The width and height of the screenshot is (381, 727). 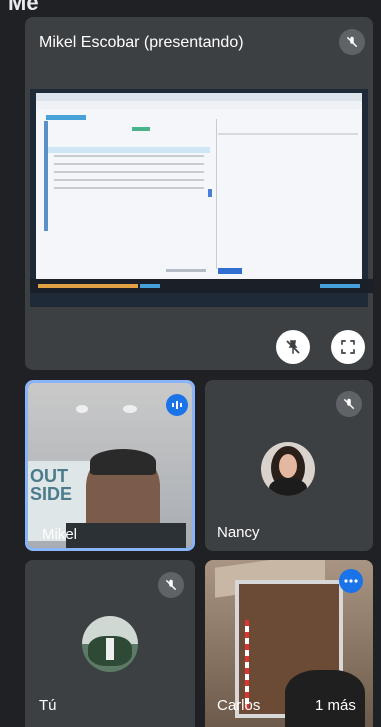 What do you see at coordinates (141, 42) in the screenshot?
I see `presenter-name: Mikel Escobar (presentando)` at bounding box center [141, 42].